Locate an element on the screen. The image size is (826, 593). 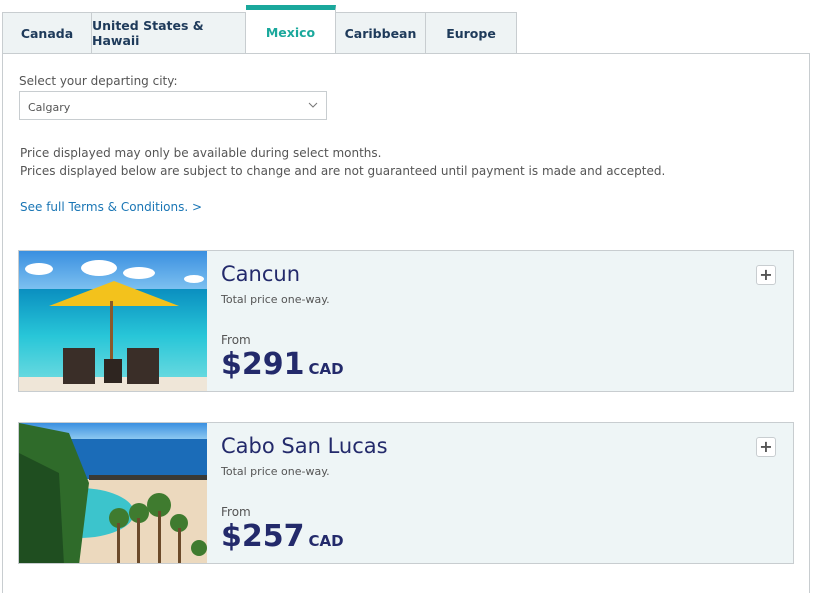
tab-caribbean: Caribbean is located at coordinates (381, 33).